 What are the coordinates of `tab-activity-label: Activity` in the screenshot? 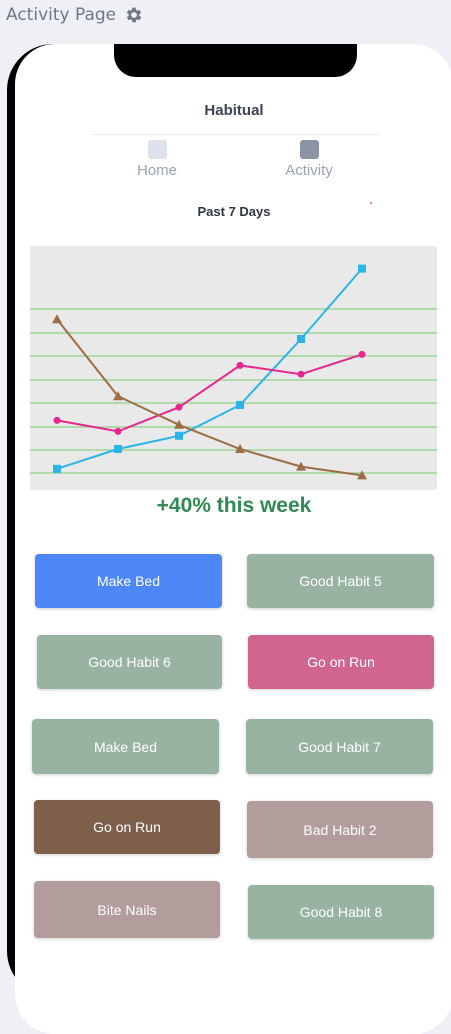 It's located at (309, 170).